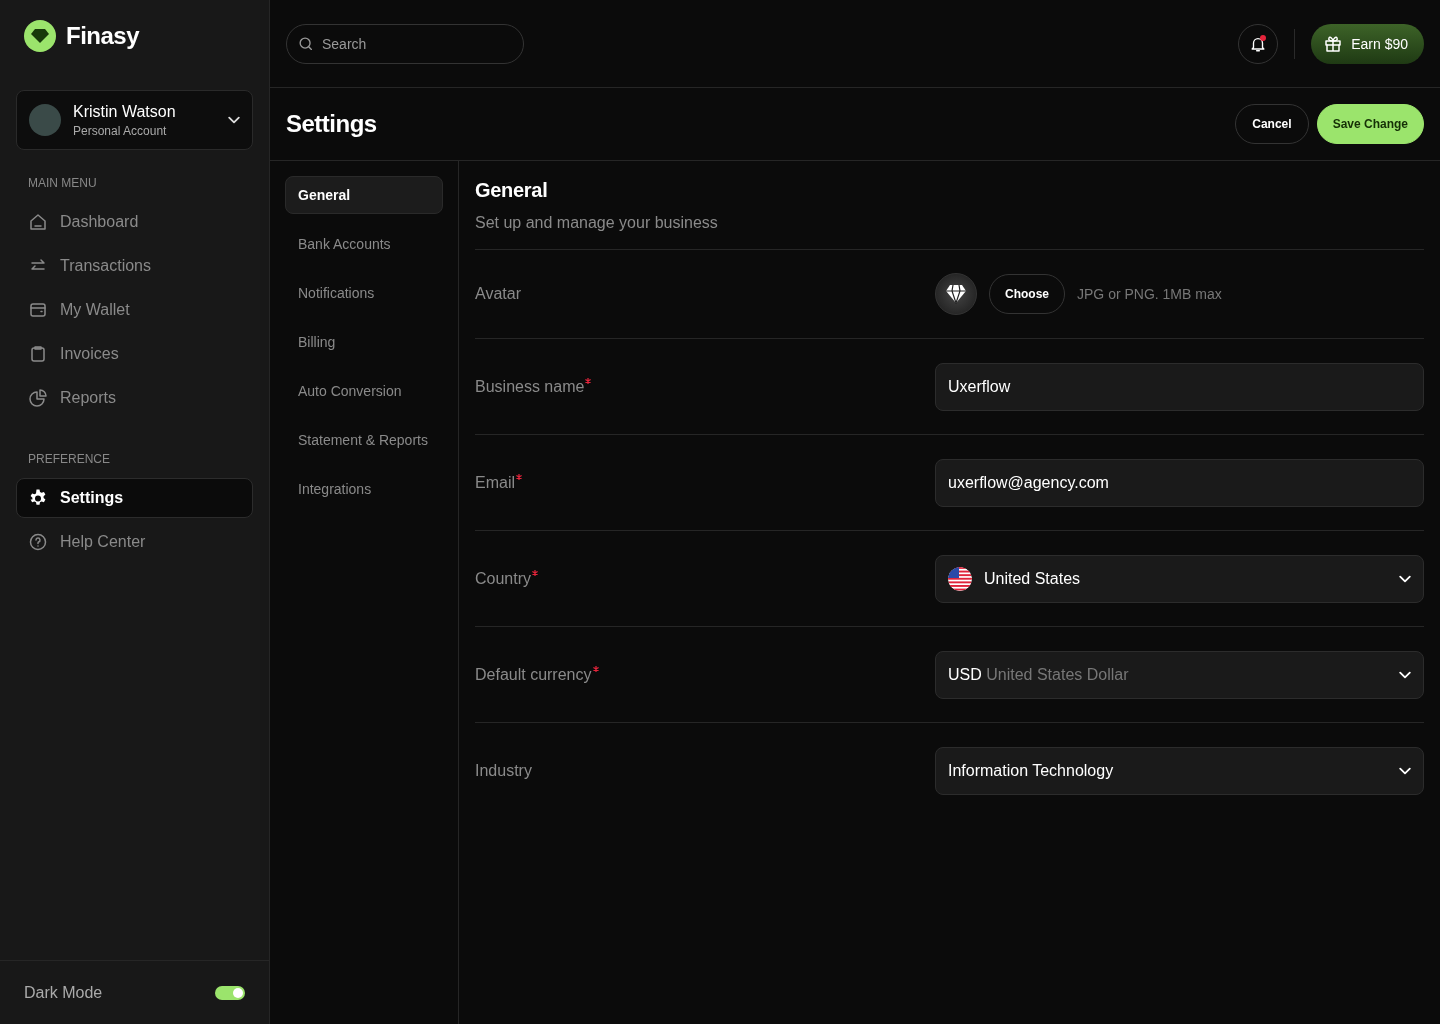 The width and height of the screenshot is (1440, 1024). I want to click on settings-tab: Bank Accounts, so click(364, 244).